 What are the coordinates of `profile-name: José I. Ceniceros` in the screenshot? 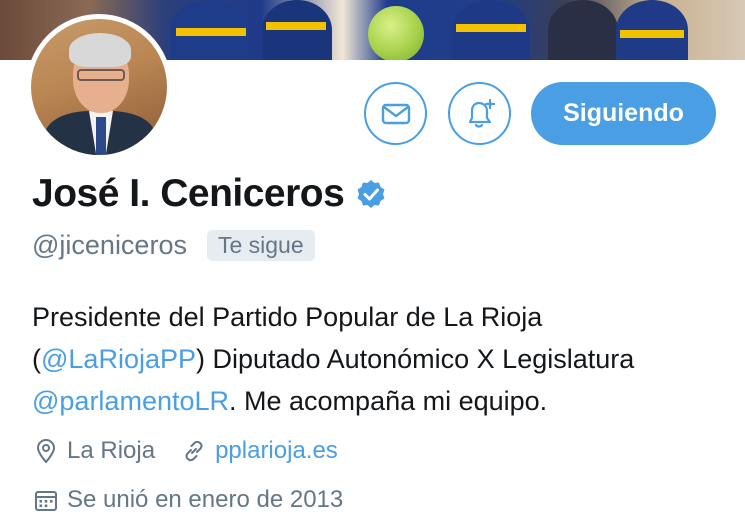 It's located at (188, 193).